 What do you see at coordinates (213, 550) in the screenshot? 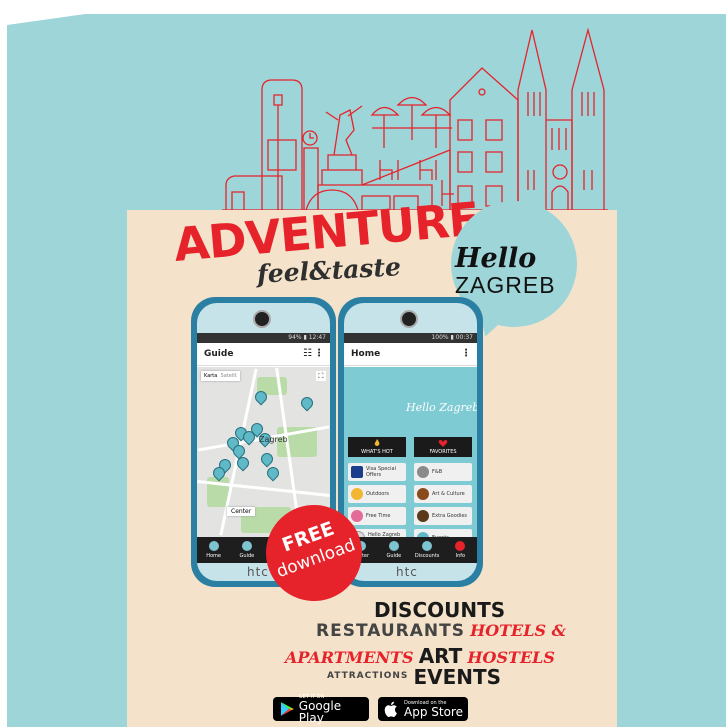
I see `nav-home: Home` at bounding box center [213, 550].